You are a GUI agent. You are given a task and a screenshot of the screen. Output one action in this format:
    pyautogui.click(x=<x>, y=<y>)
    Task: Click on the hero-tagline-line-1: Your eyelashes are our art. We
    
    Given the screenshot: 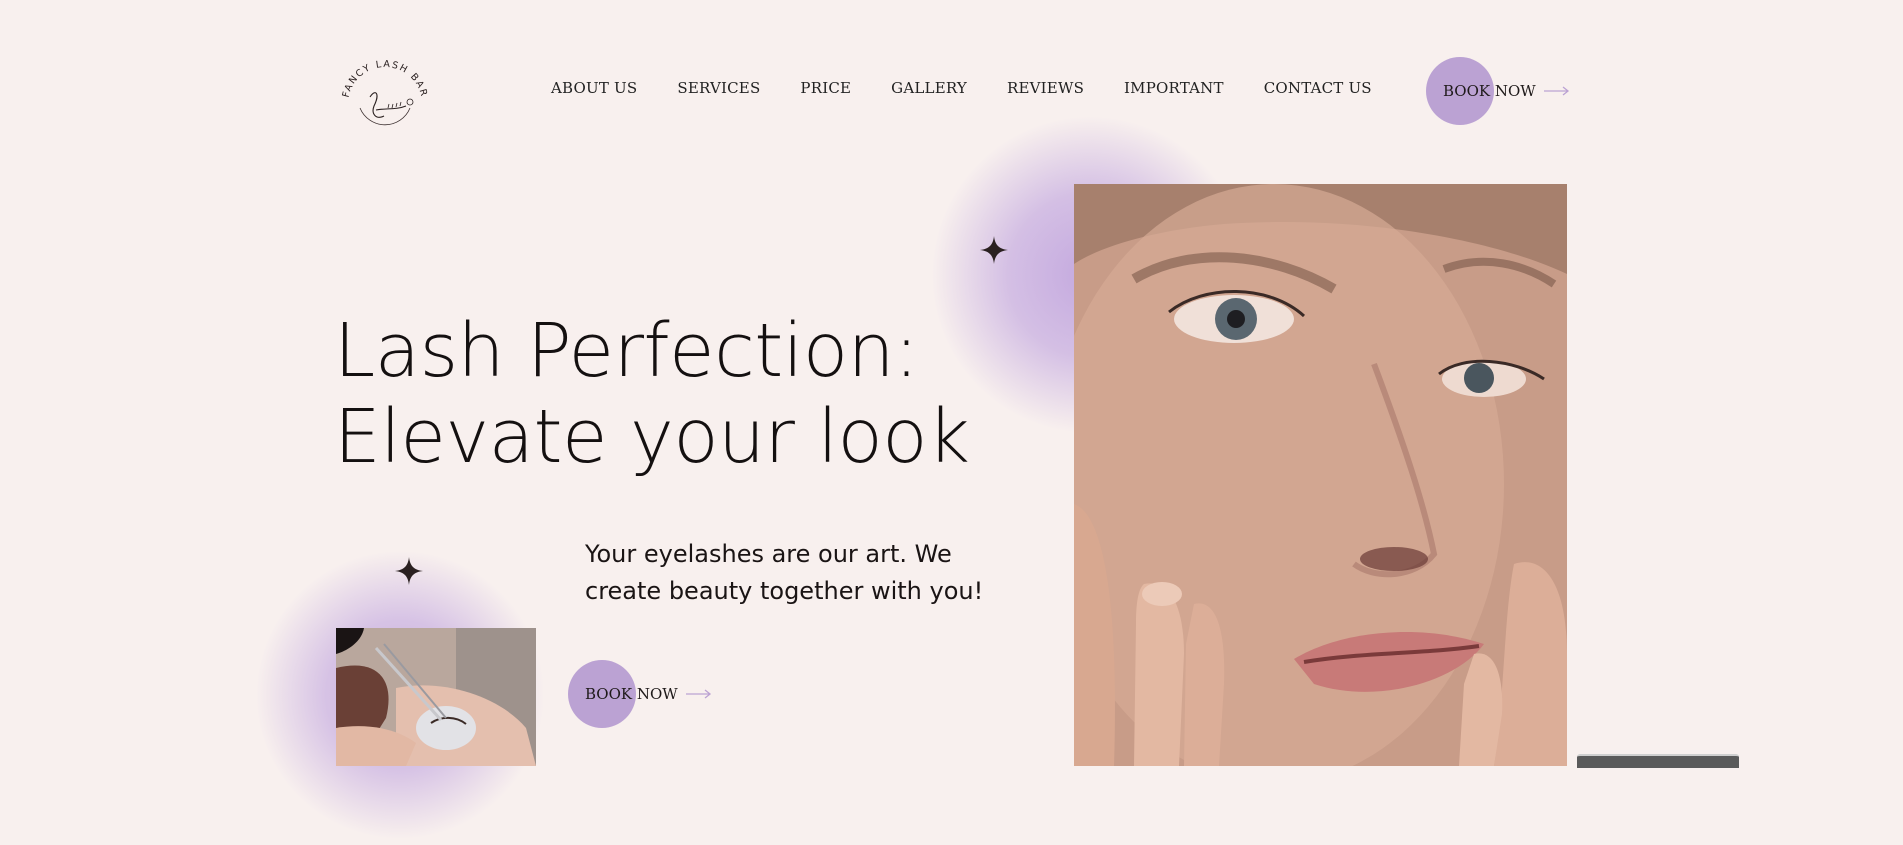 What is the action you would take?
    pyautogui.click(x=768, y=554)
    